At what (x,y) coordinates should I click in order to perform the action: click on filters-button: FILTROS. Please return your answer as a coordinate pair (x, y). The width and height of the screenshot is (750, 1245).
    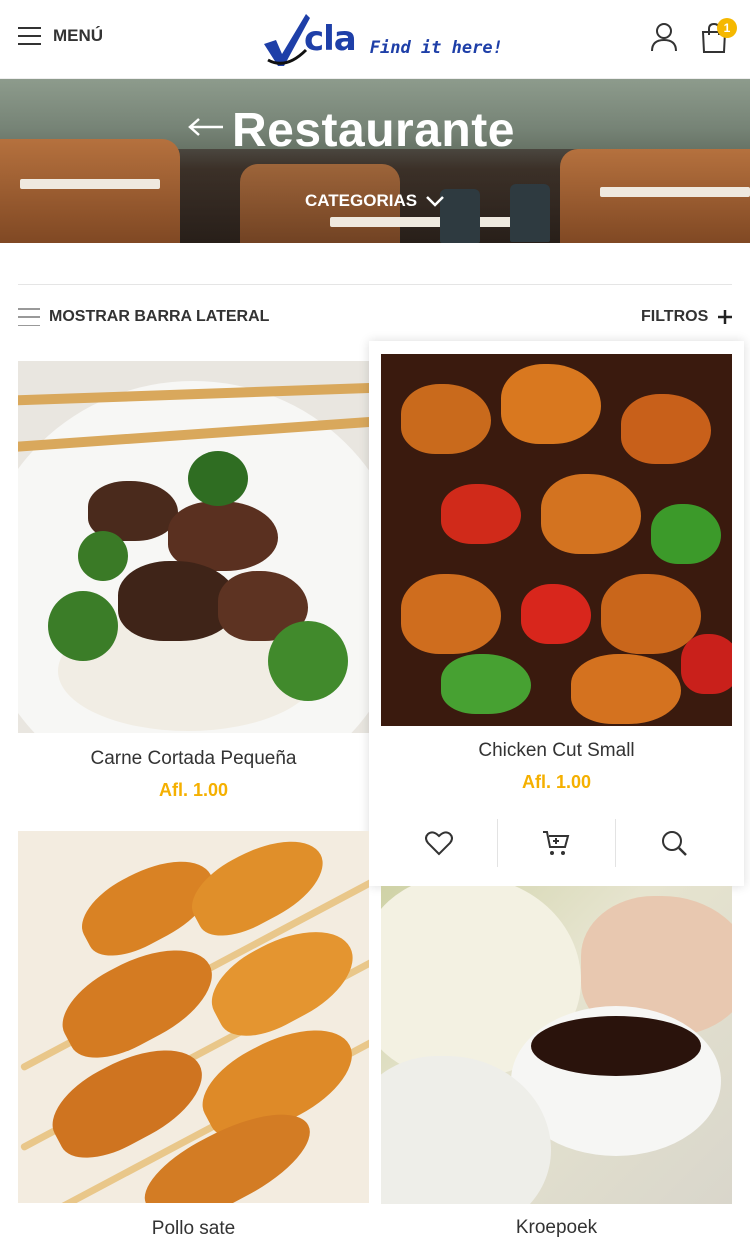
    Looking at the image, I should click on (687, 317).